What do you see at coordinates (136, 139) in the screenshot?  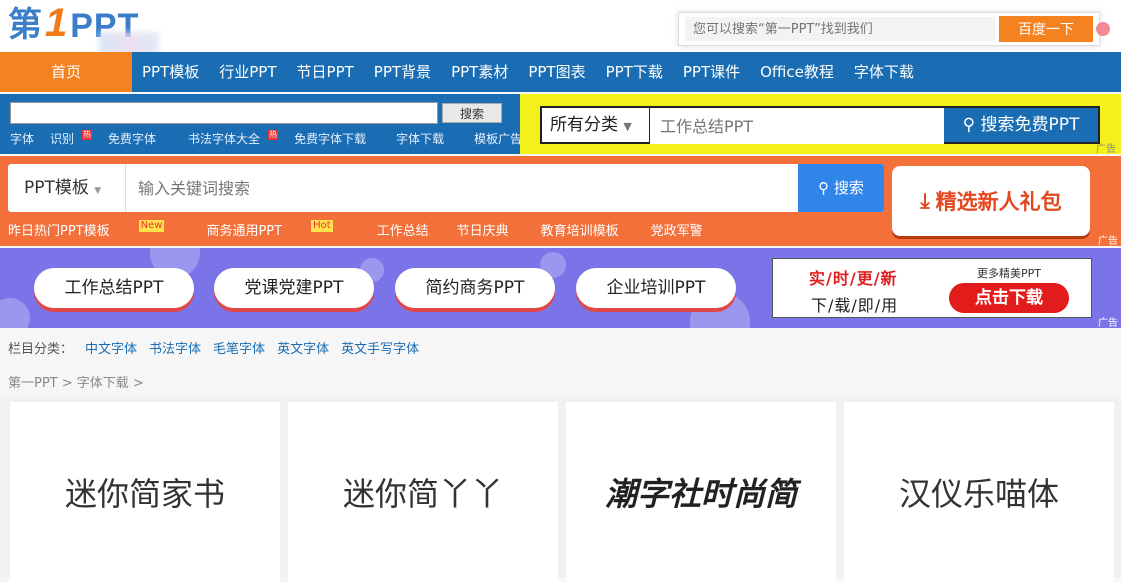 I see `font-ad-link: 免费字体` at bounding box center [136, 139].